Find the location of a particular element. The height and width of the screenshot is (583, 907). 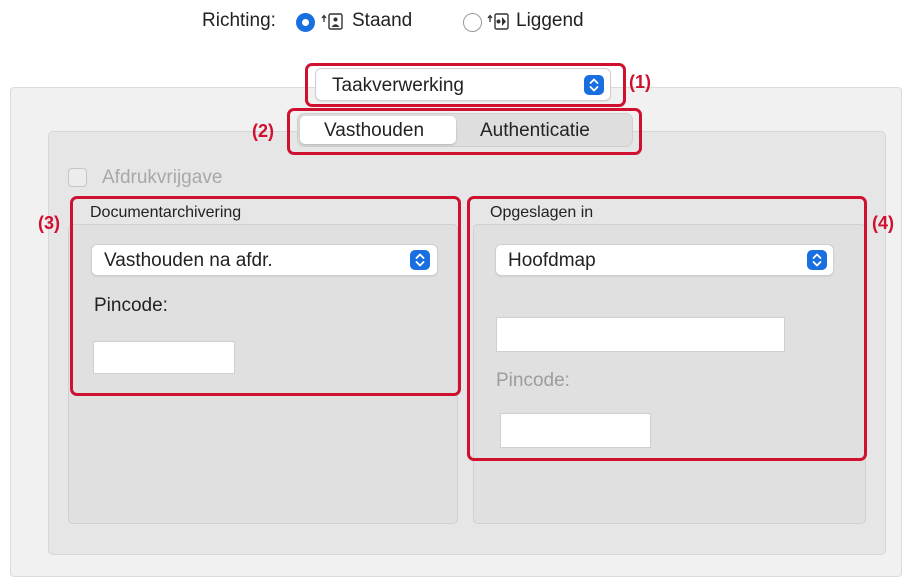

callout-2: (2) is located at coordinates (263, 131).